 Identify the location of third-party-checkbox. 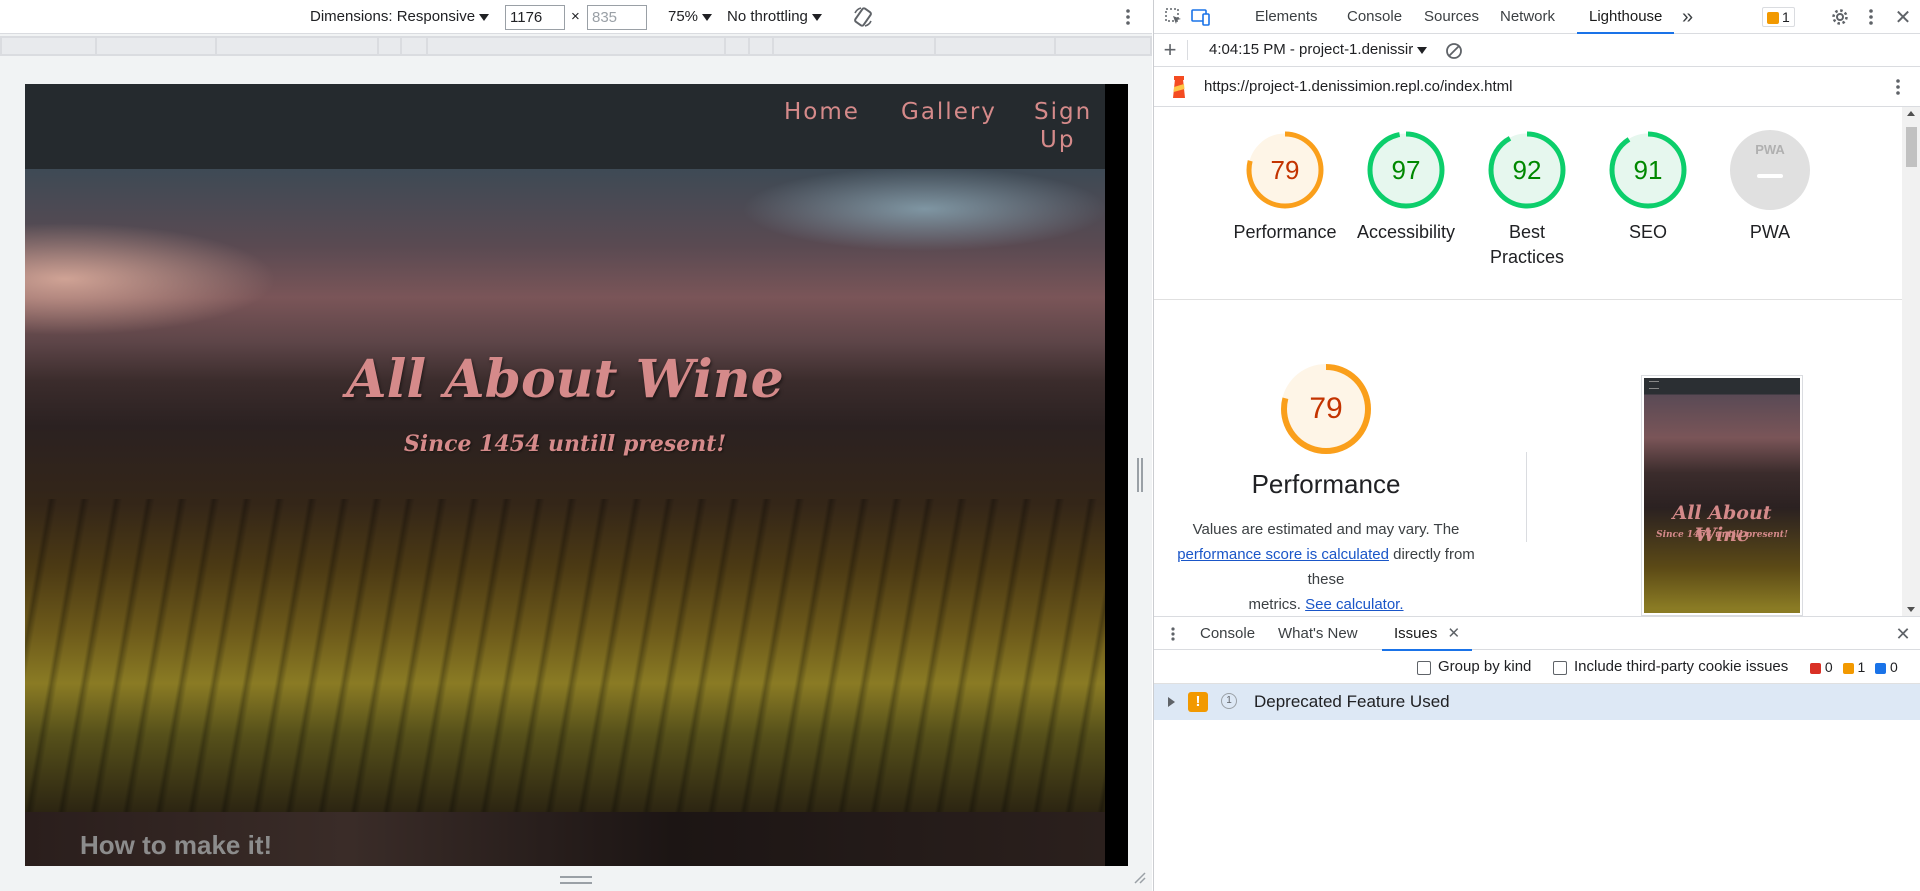
(1560, 668).